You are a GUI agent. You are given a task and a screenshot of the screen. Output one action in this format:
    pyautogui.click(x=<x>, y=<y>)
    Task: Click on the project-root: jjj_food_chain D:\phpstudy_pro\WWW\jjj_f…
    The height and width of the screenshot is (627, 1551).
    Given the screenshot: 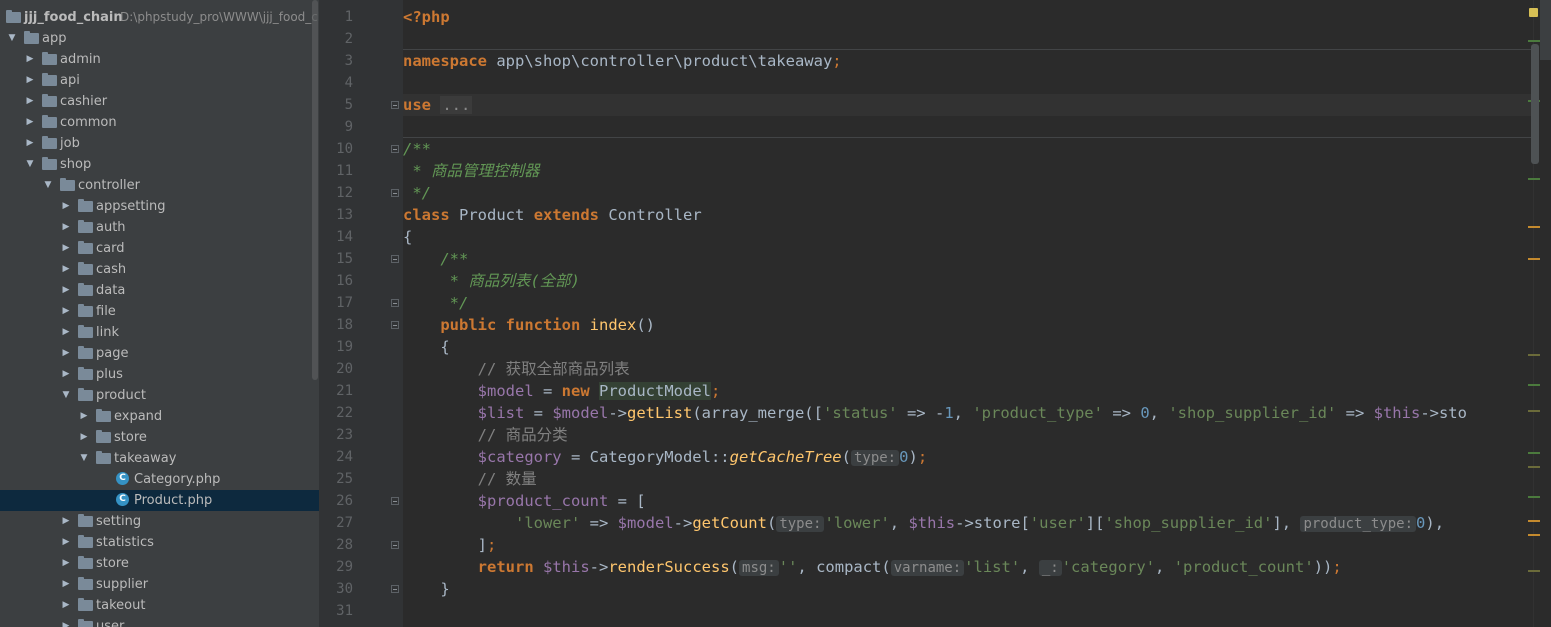 What is the action you would take?
    pyautogui.click(x=159, y=17)
    